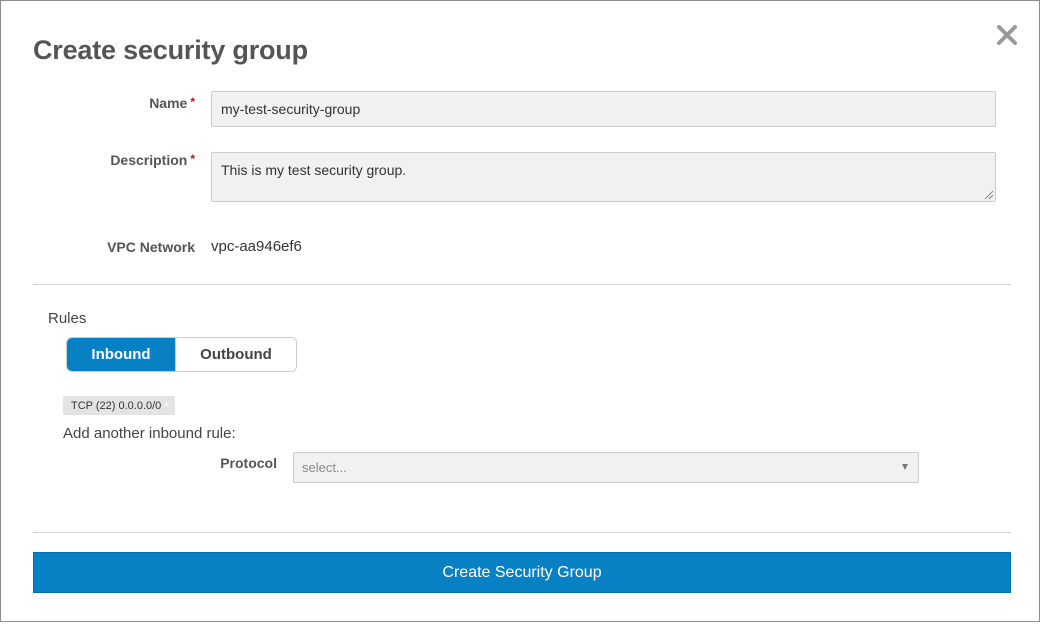 The image size is (1042, 624). Describe the element at coordinates (121, 354) in the screenshot. I see `tab-inbound: Inbound` at that location.